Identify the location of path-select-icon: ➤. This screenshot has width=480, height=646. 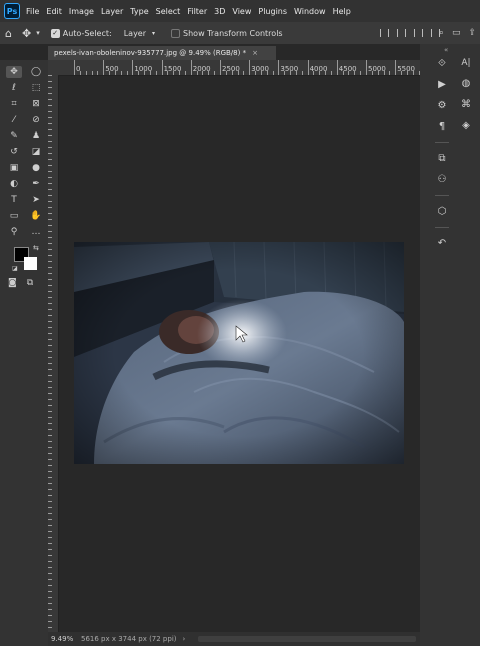
(36, 200).